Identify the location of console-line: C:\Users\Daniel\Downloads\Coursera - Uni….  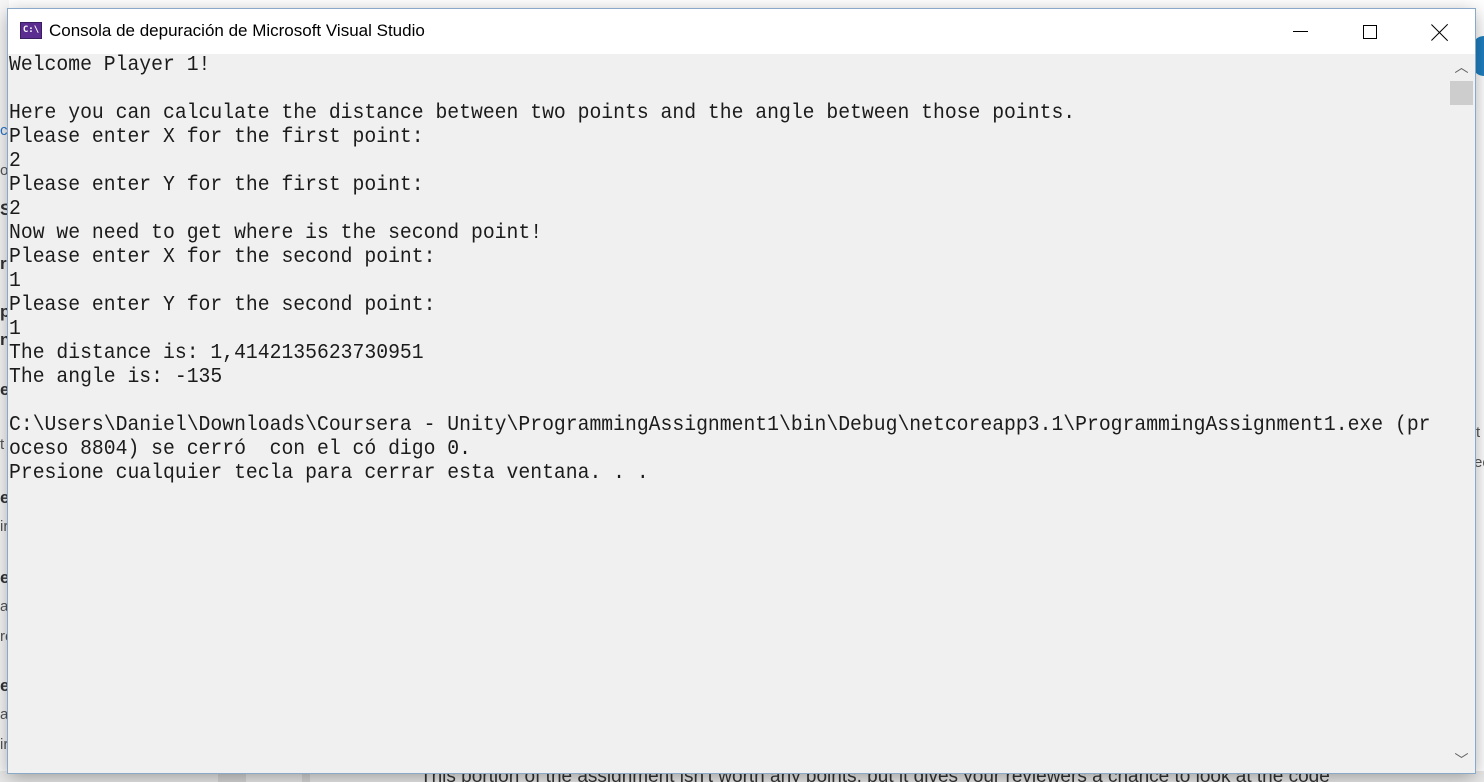
(720, 425).